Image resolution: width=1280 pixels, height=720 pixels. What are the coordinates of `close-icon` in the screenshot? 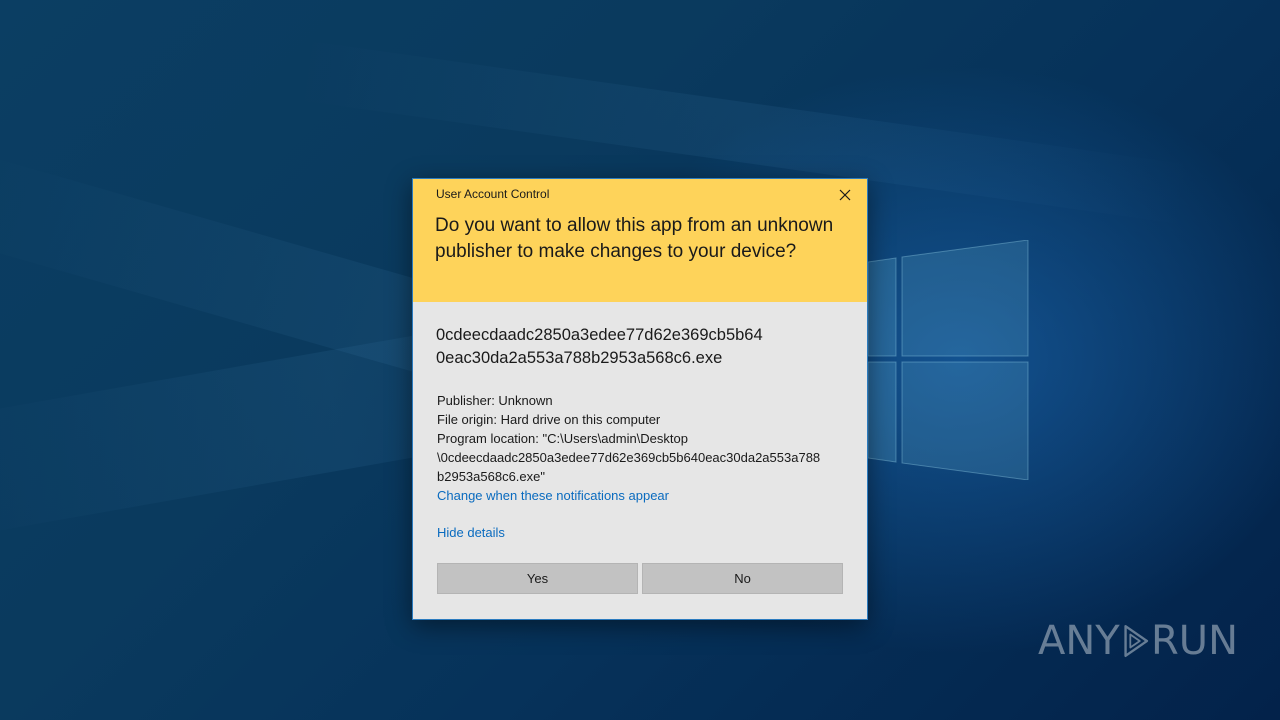 It's located at (845, 195).